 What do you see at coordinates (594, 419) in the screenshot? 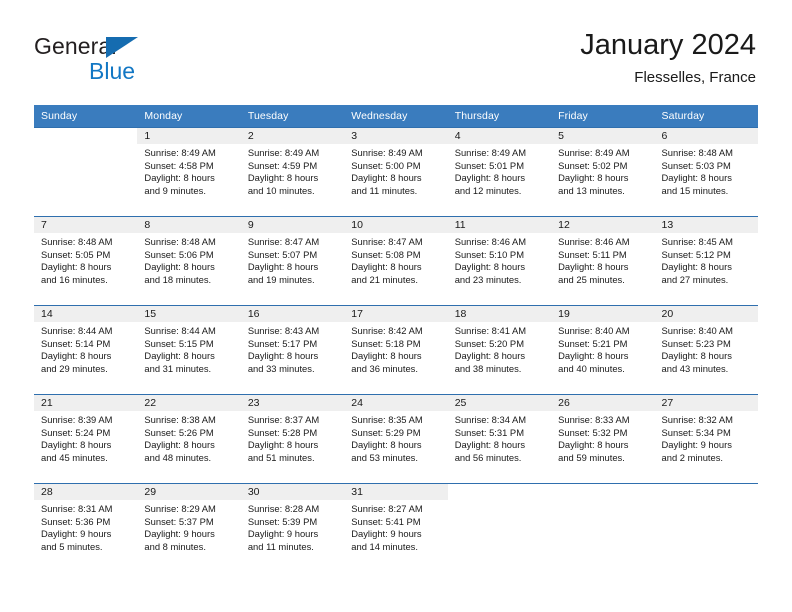
I see `sunrise-text: Sunrise: 8:33 AM` at bounding box center [594, 419].